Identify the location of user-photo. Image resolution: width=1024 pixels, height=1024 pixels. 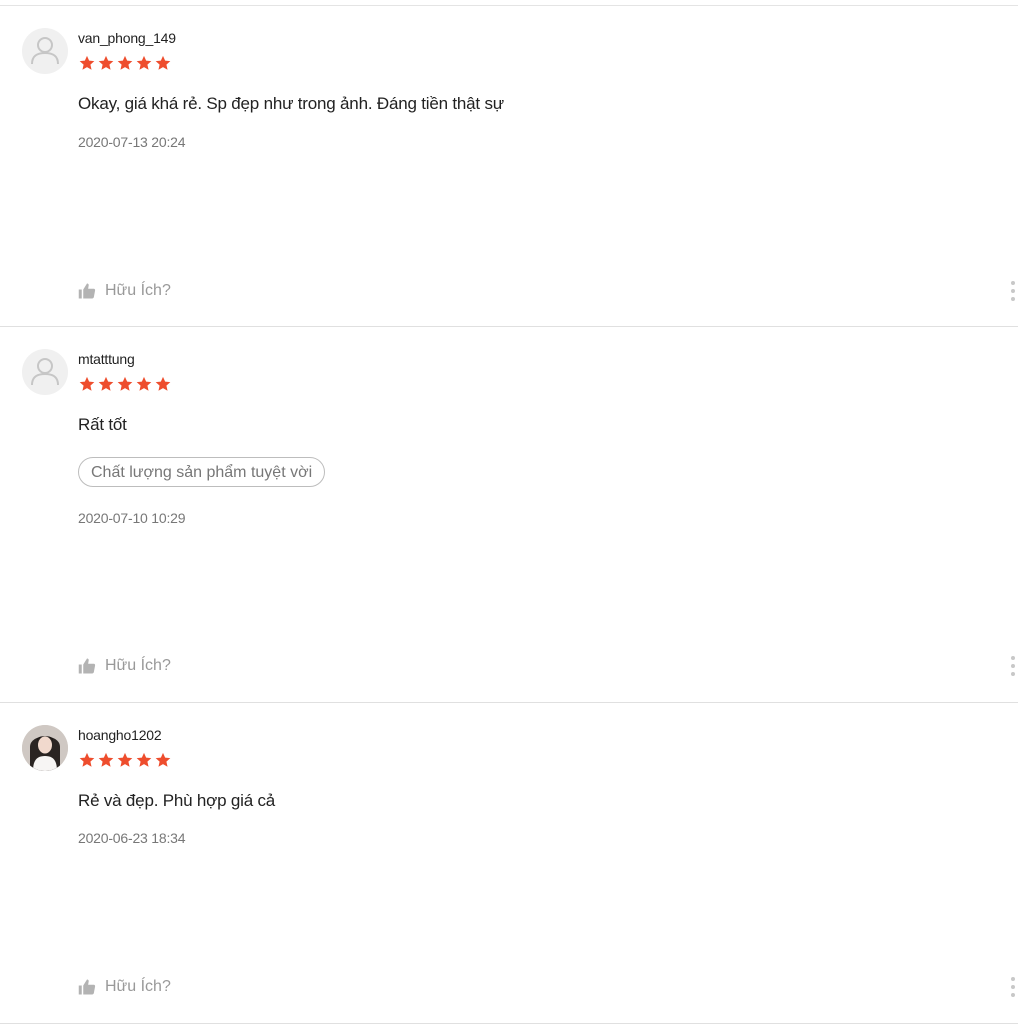
(45, 748).